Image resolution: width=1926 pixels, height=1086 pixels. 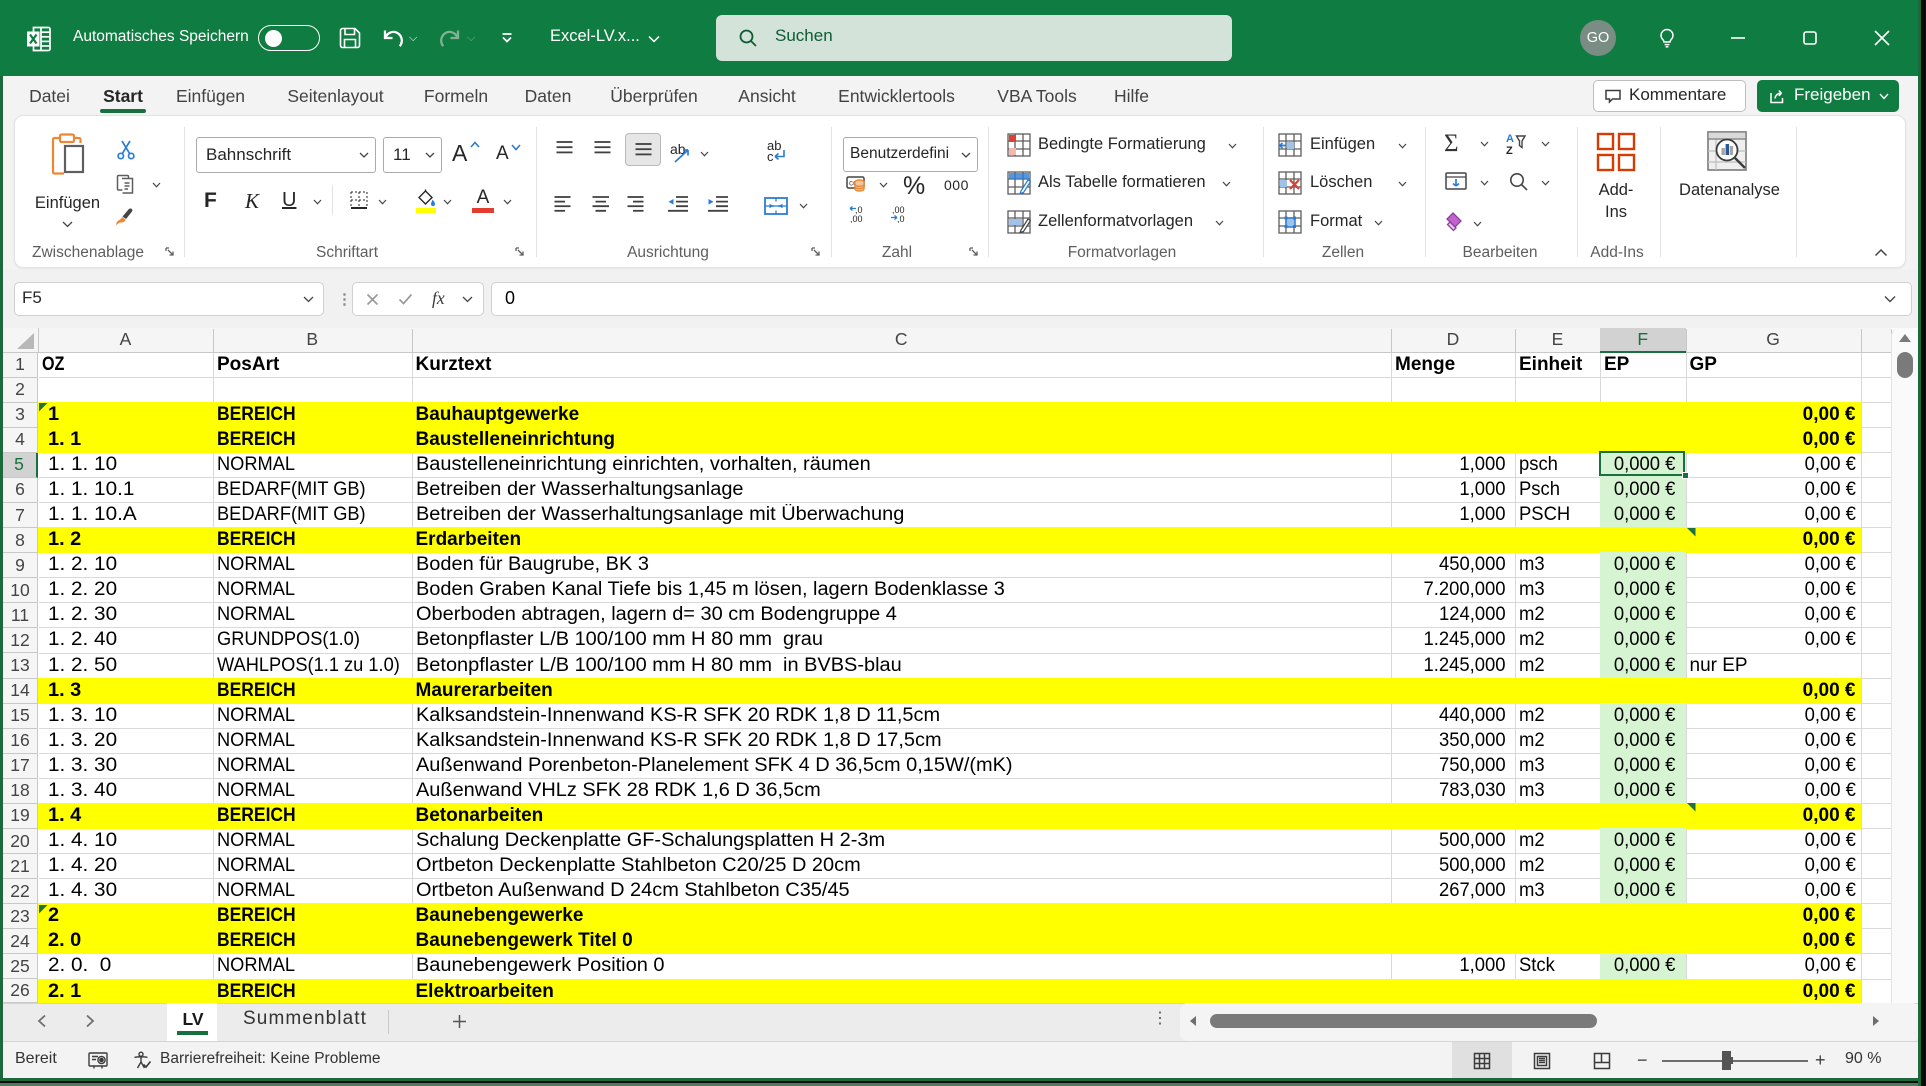 What do you see at coordinates (770, 156) in the screenshot?
I see `svg-text: c` at bounding box center [770, 156].